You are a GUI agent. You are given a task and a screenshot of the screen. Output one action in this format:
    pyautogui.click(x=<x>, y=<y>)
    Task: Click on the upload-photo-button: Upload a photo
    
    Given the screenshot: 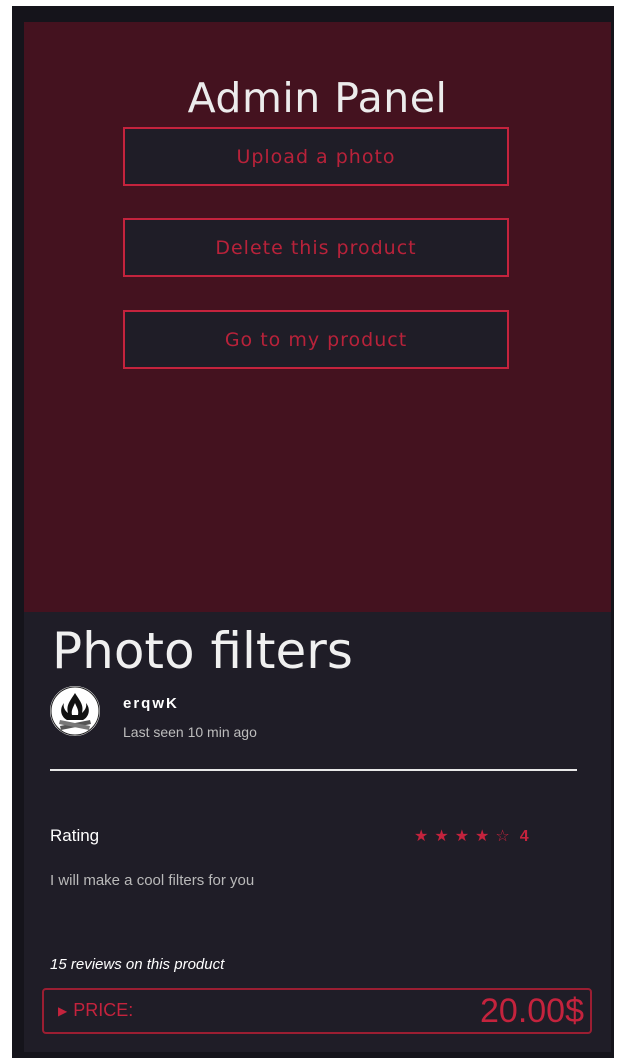 What is the action you would take?
    pyautogui.click(x=316, y=156)
    